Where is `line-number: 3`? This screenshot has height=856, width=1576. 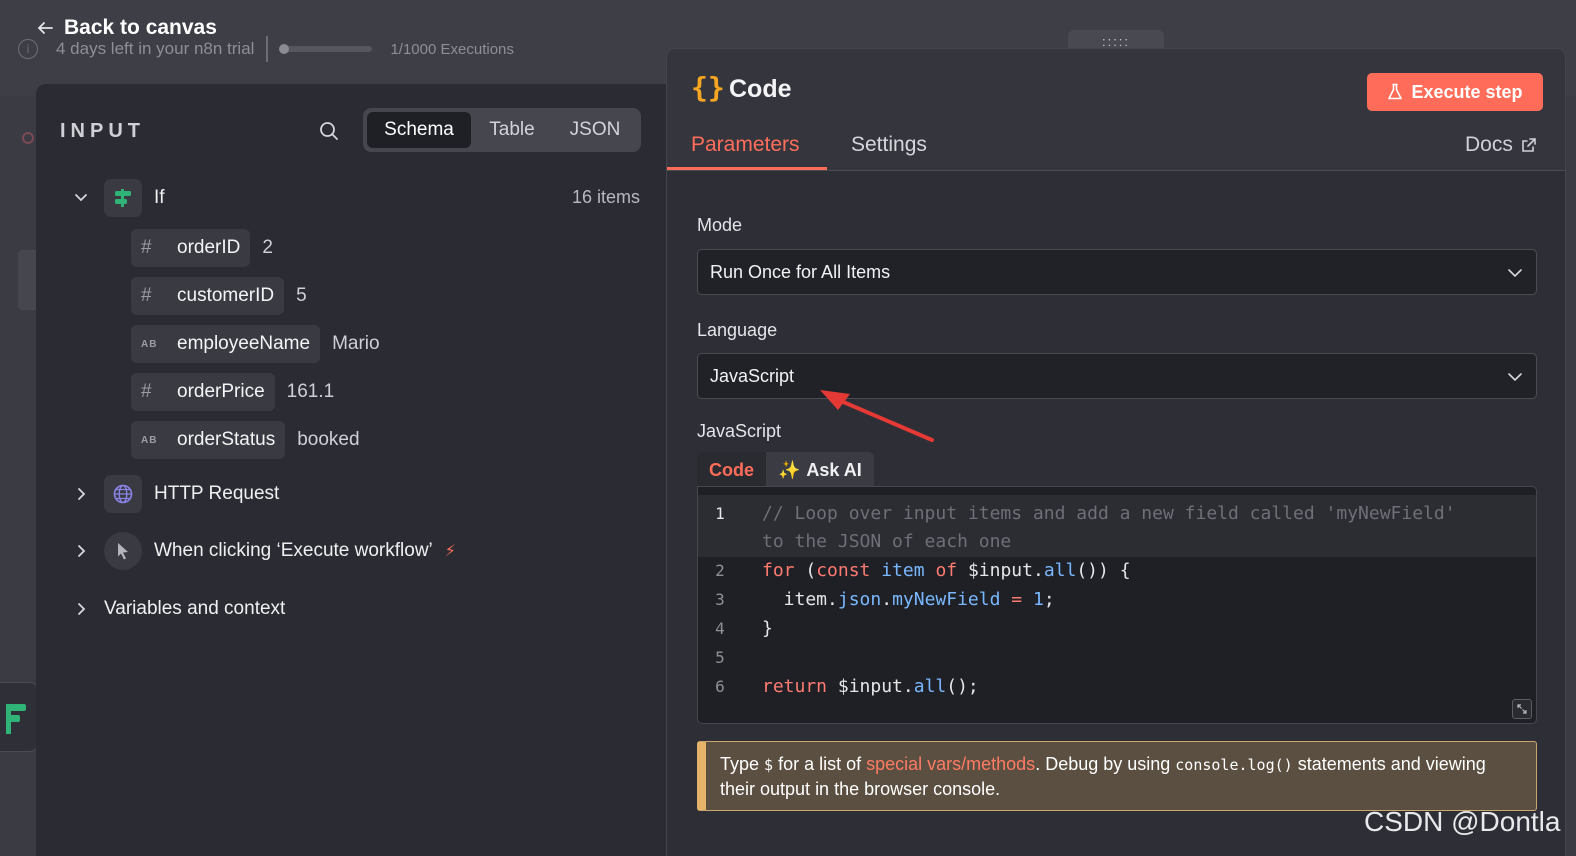
line-number: 3 is located at coordinates (720, 599).